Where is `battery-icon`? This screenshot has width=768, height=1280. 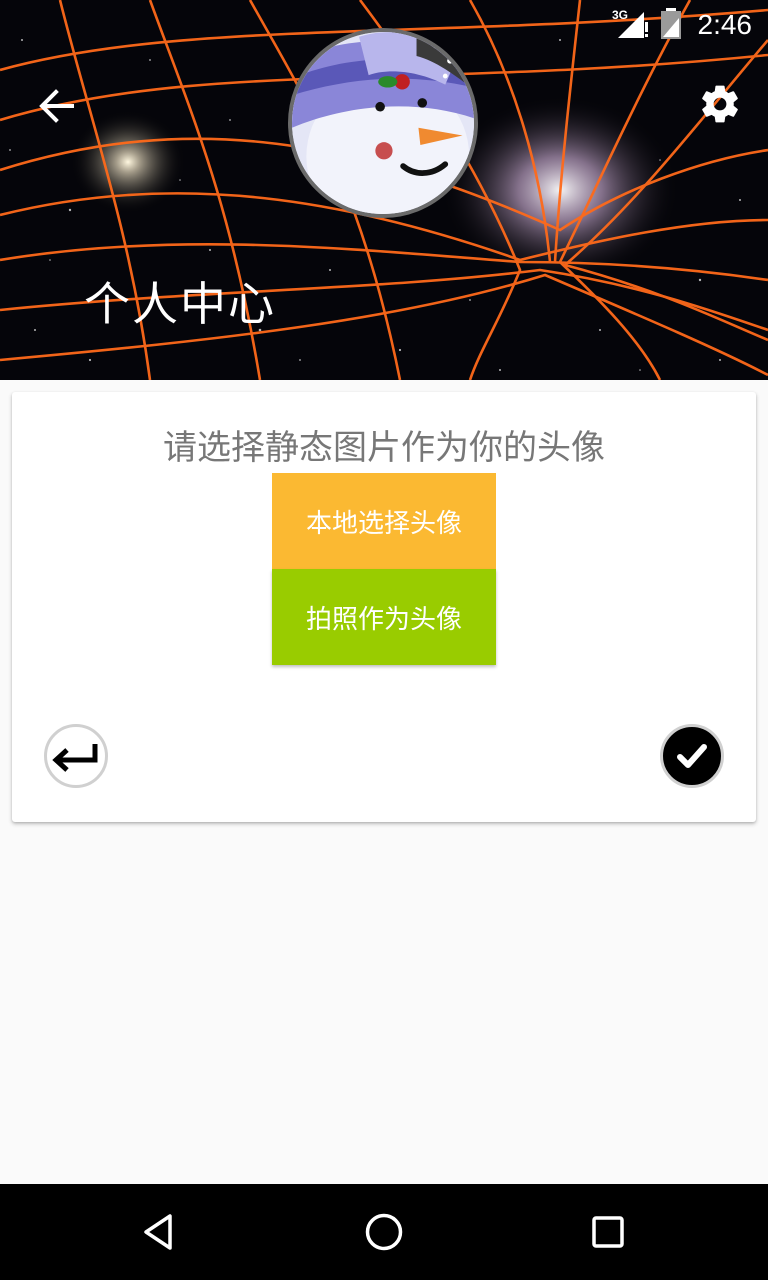
battery-icon is located at coordinates (671, 23).